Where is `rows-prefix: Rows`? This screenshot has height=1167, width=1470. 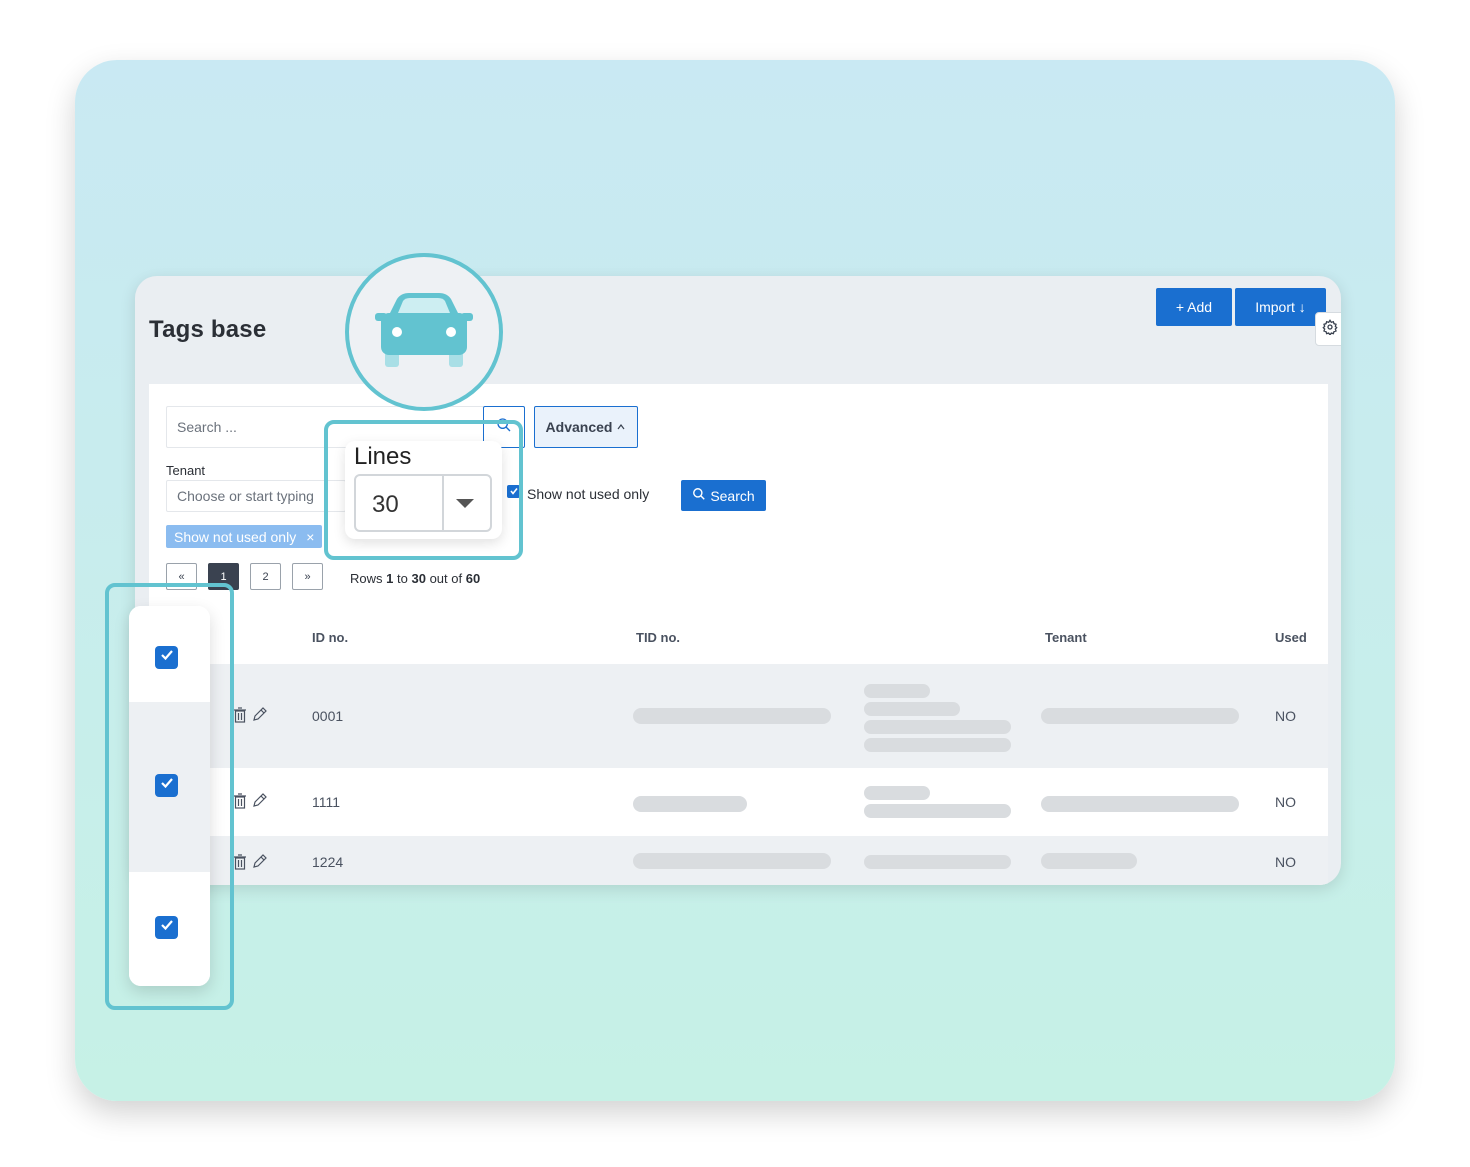 rows-prefix: Rows is located at coordinates (366, 578).